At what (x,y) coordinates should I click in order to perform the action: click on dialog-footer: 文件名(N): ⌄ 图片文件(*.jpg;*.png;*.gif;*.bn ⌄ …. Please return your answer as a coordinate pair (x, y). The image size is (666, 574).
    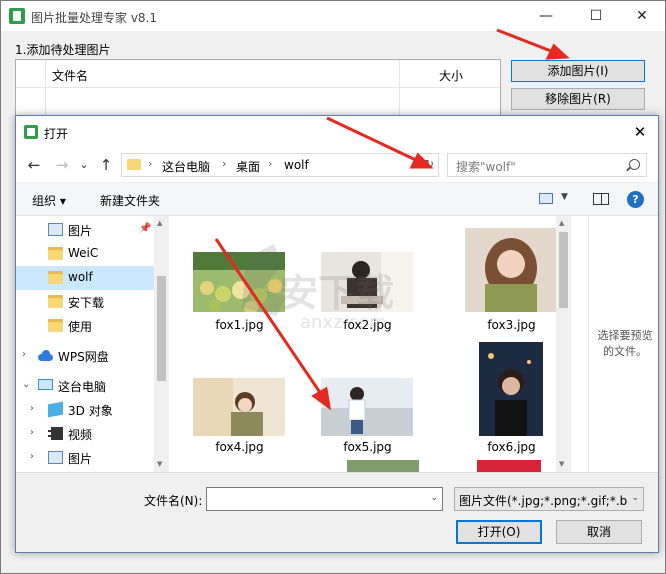
    Looking at the image, I should click on (337, 512).